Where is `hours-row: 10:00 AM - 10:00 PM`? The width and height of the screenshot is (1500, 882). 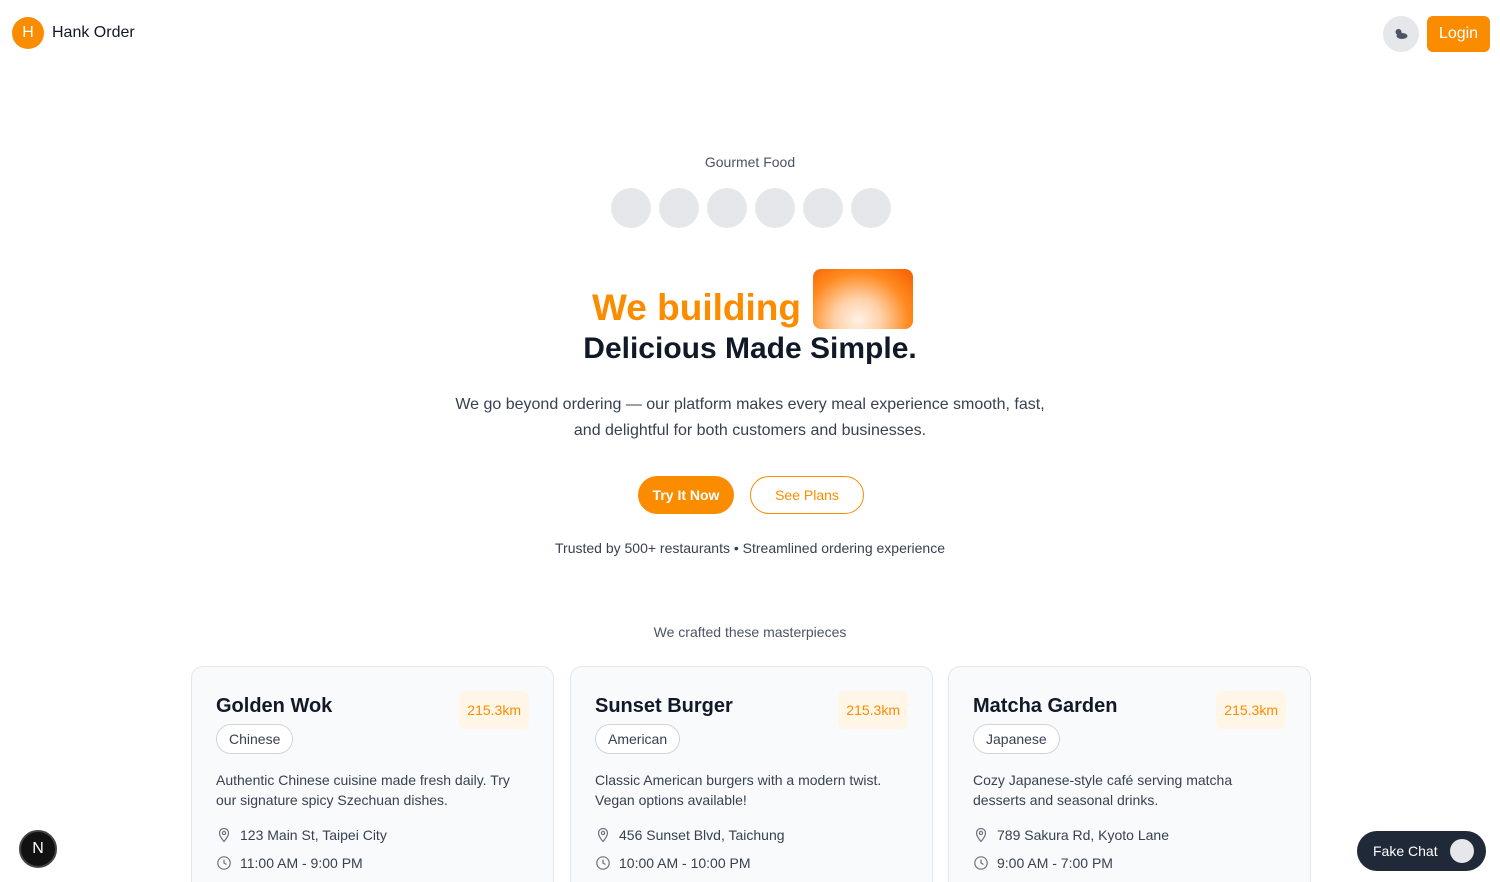 hours-row: 10:00 AM - 10:00 PM is located at coordinates (673, 863).